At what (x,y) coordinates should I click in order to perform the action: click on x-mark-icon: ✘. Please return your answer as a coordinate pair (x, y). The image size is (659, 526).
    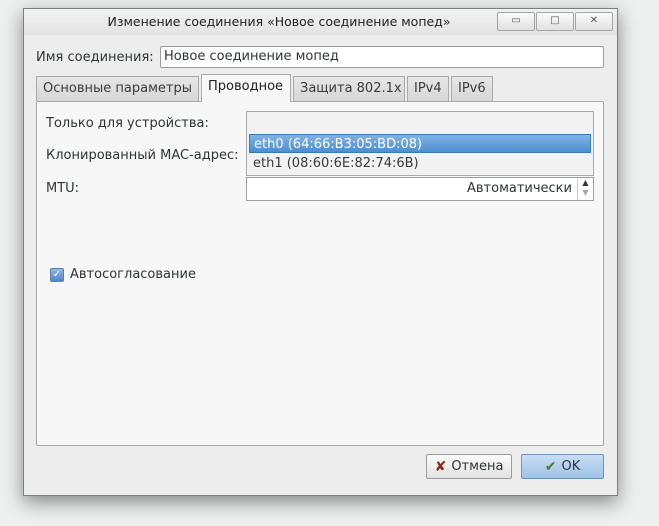
    Looking at the image, I should click on (440, 467).